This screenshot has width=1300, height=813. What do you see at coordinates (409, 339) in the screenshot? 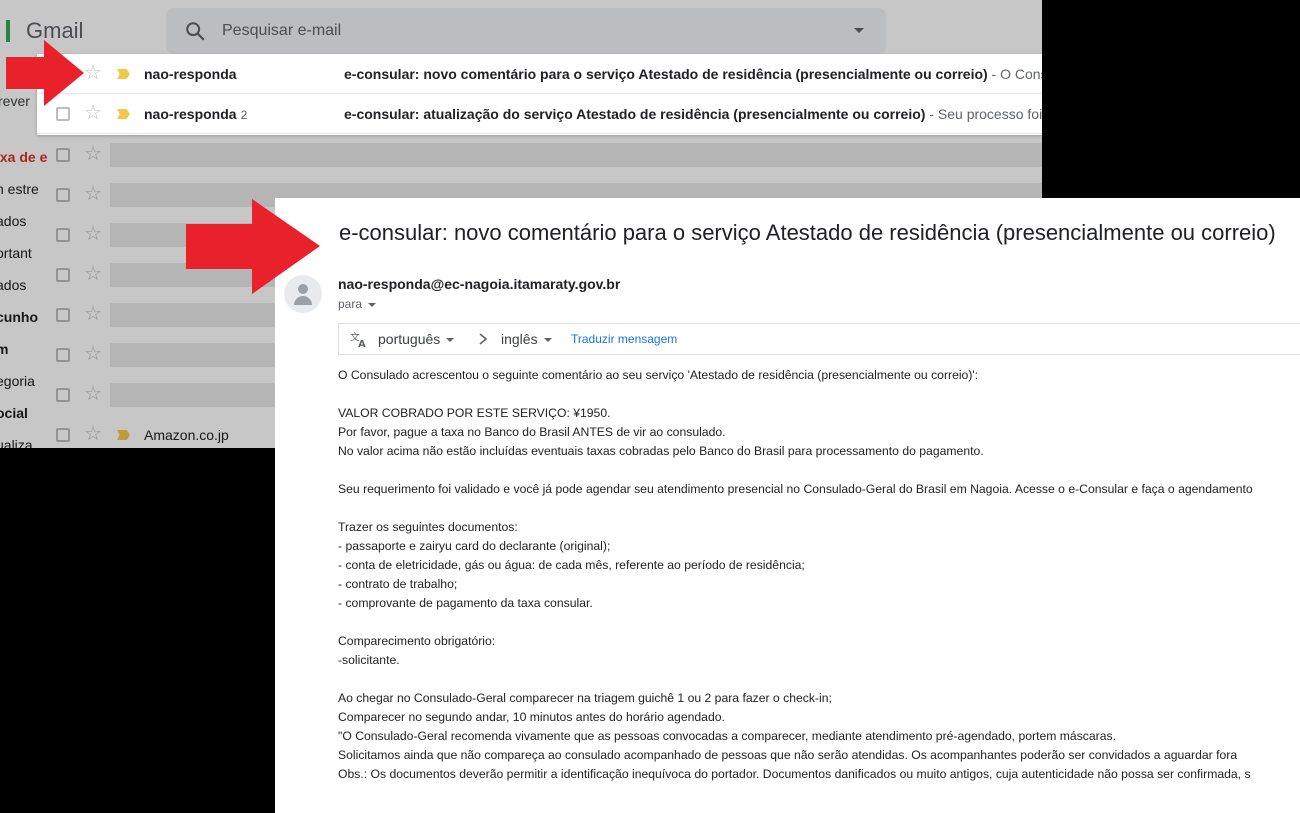
I see `source-language-label: português` at bounding box center [409, 339].